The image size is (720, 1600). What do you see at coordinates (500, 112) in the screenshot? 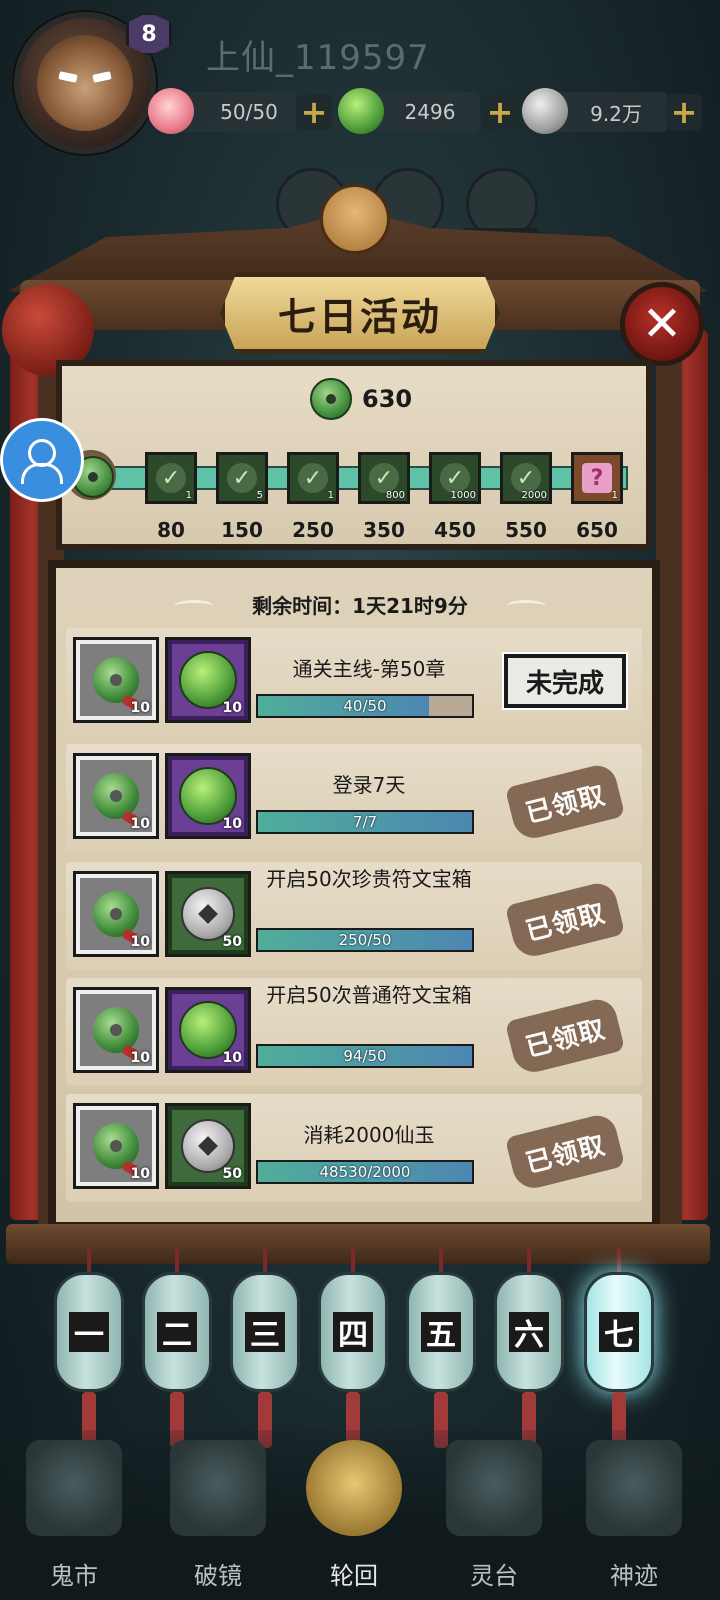
I see `add-jade-token-button: +` at bounding box center [500, 112].